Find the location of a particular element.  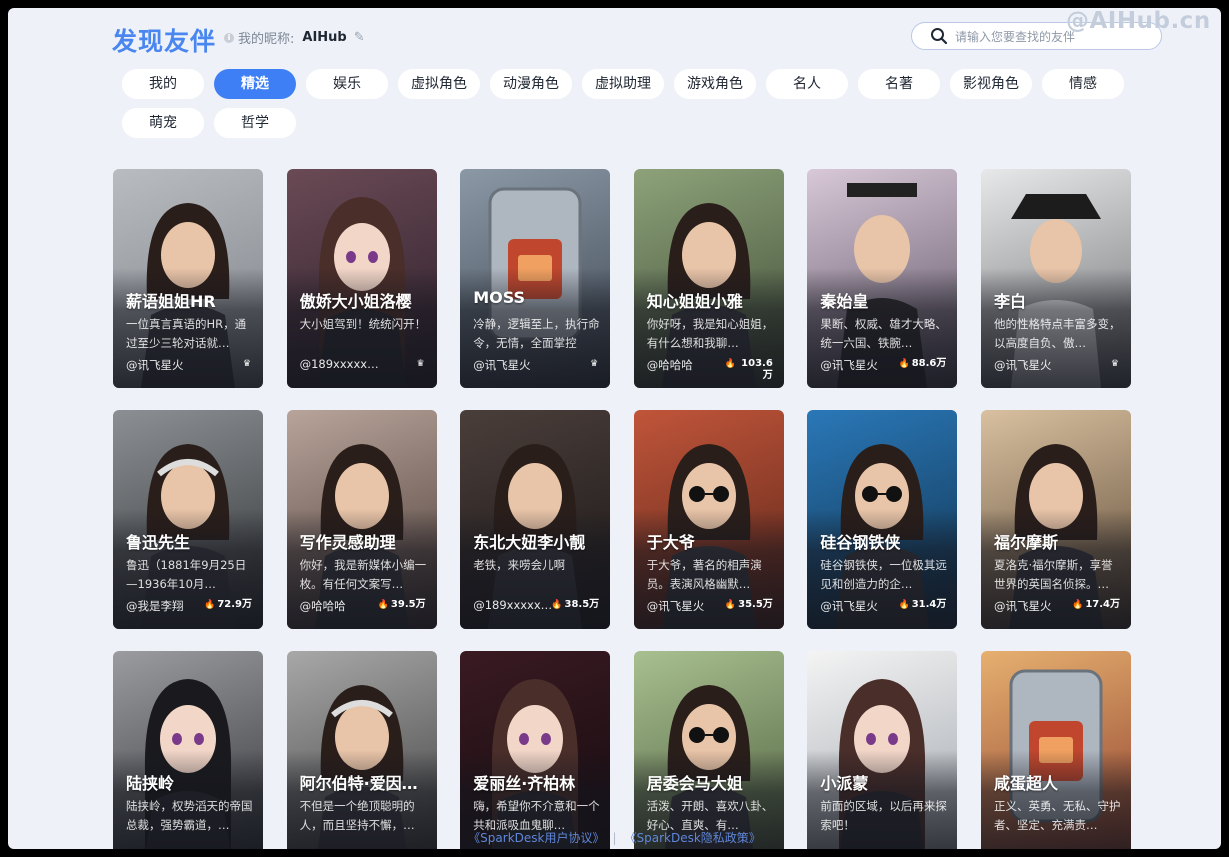

popularity-value: 31.4万 is located at coordinates (929, 604).